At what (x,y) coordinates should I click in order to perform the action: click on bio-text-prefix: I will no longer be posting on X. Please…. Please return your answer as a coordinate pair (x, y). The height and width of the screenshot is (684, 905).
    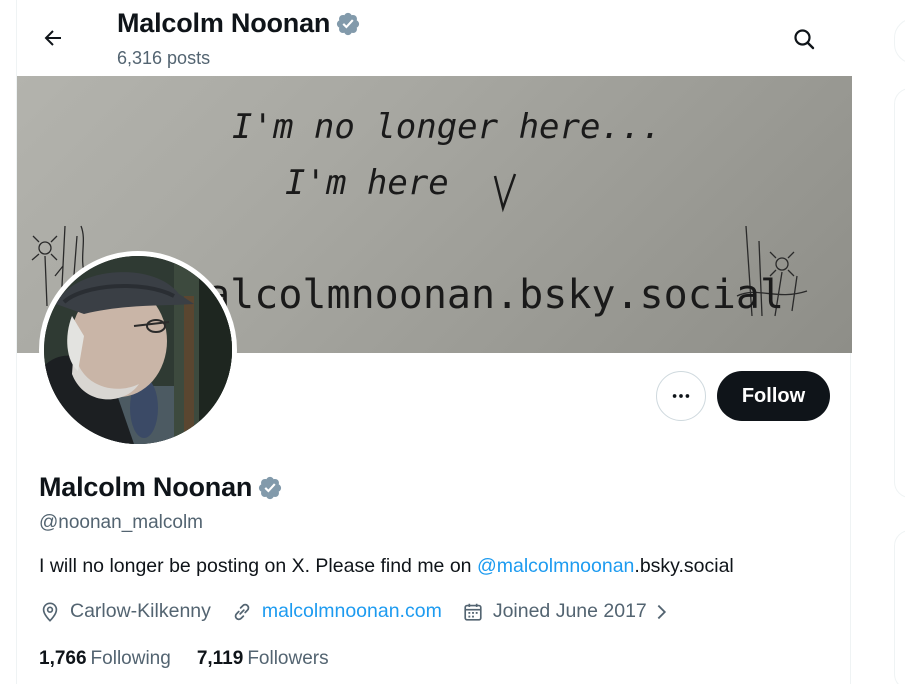
    Looking at the image, I should click on (258, 566).